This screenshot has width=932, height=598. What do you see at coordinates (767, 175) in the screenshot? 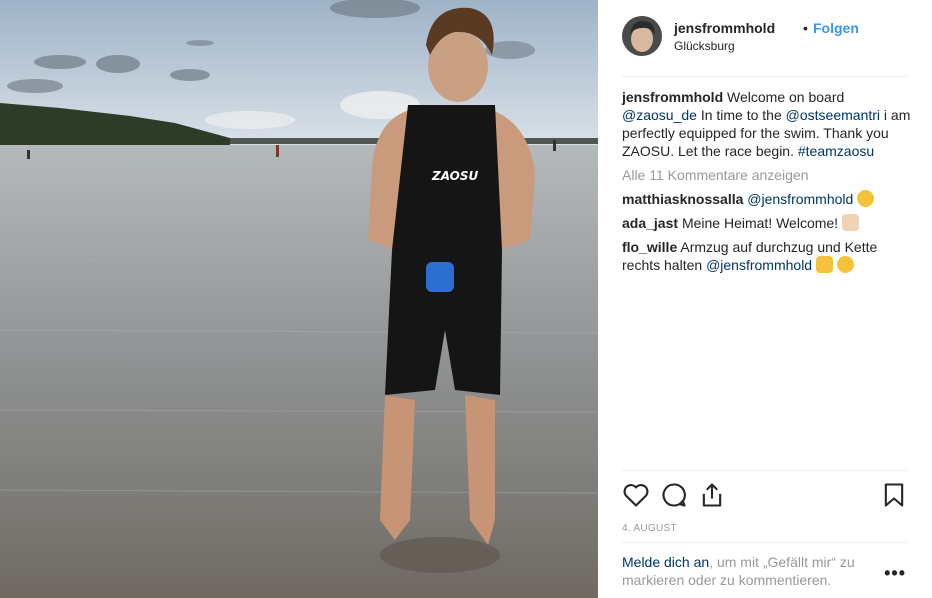
I see `view-all-comments-link: Alle 11 Kommentare anzeigen` at bounding box center [767, 175].